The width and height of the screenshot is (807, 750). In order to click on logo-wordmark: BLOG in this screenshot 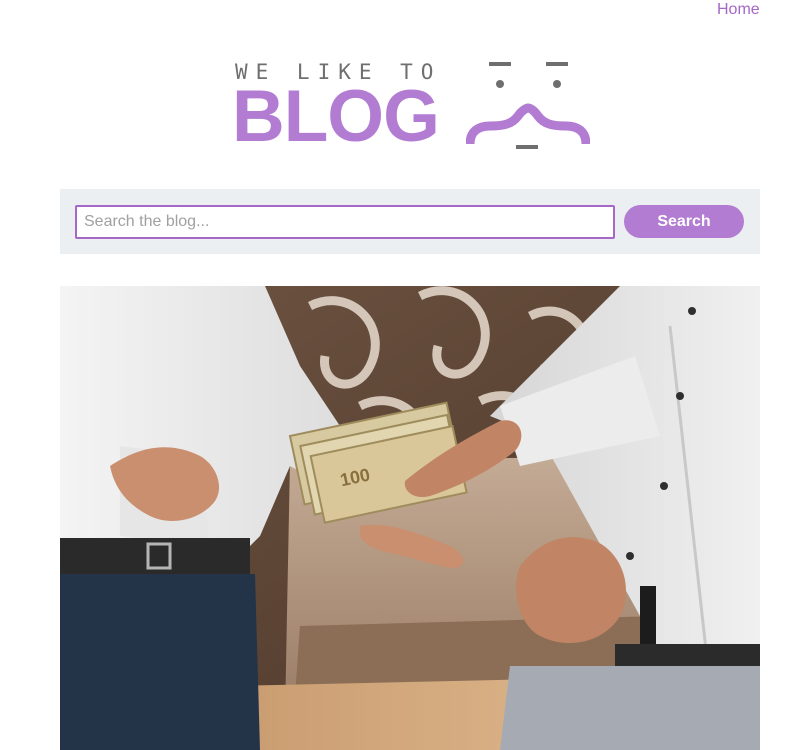, I will do `click(336, 116)`.